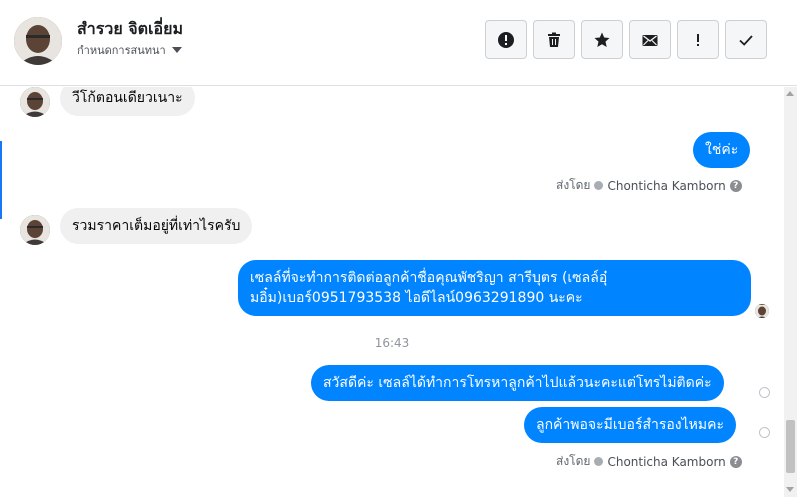 The image size is (797, 497). What do you see at coordinates (1, 180) in the screenshot?
I see `selection-indicator` at bounding box center [1, 180].